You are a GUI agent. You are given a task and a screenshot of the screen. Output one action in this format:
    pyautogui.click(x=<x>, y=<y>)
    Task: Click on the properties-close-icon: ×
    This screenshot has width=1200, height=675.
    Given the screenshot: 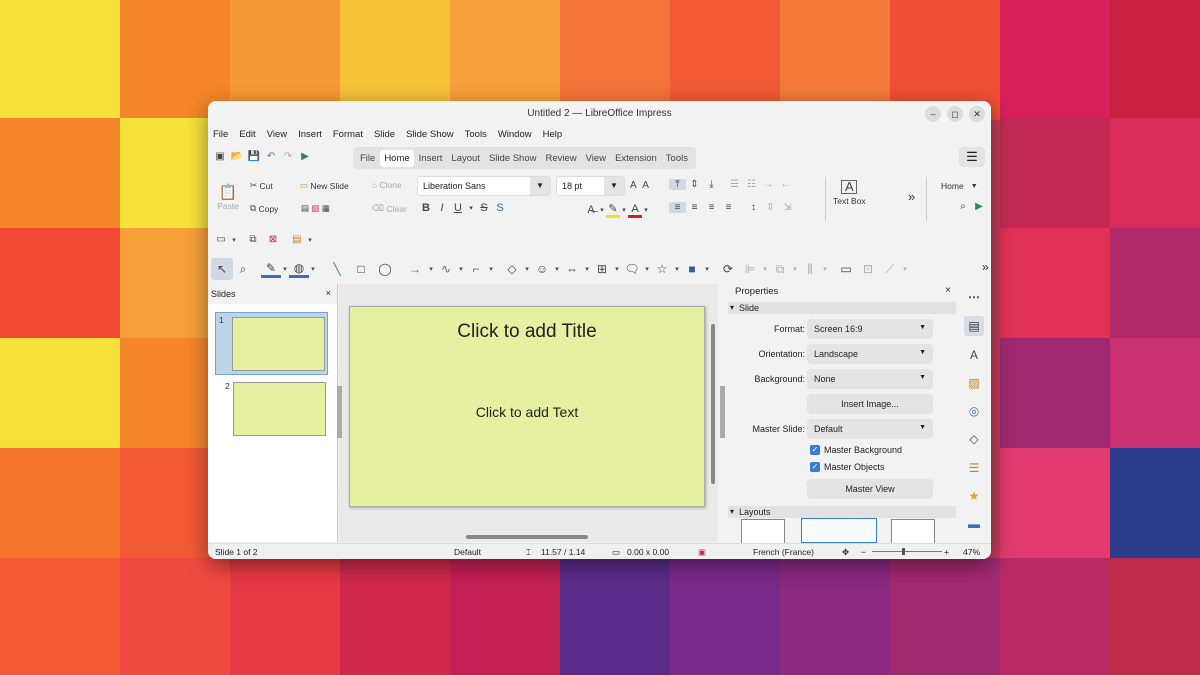 What is the action you would take?
    pyautogui.click(x=948, y=290)
    